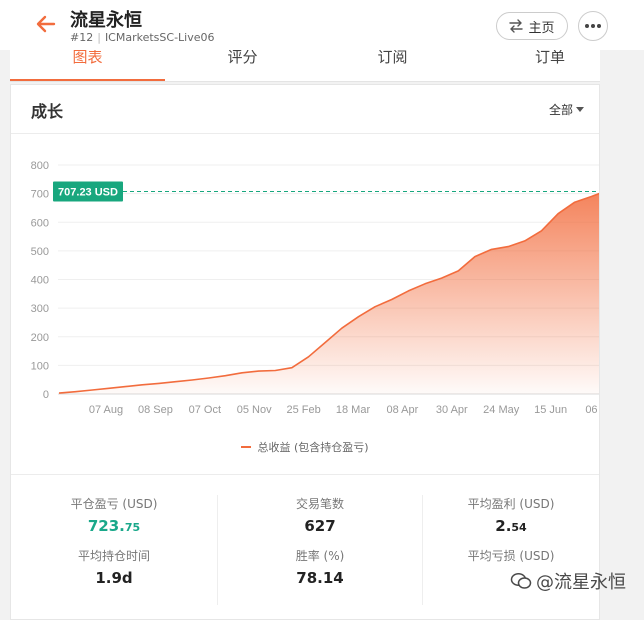 Image resolution: width=644 pixels, height=620 pixels. I want to click on server-label: ICMarketsSC-Live06, so click(159, 37).